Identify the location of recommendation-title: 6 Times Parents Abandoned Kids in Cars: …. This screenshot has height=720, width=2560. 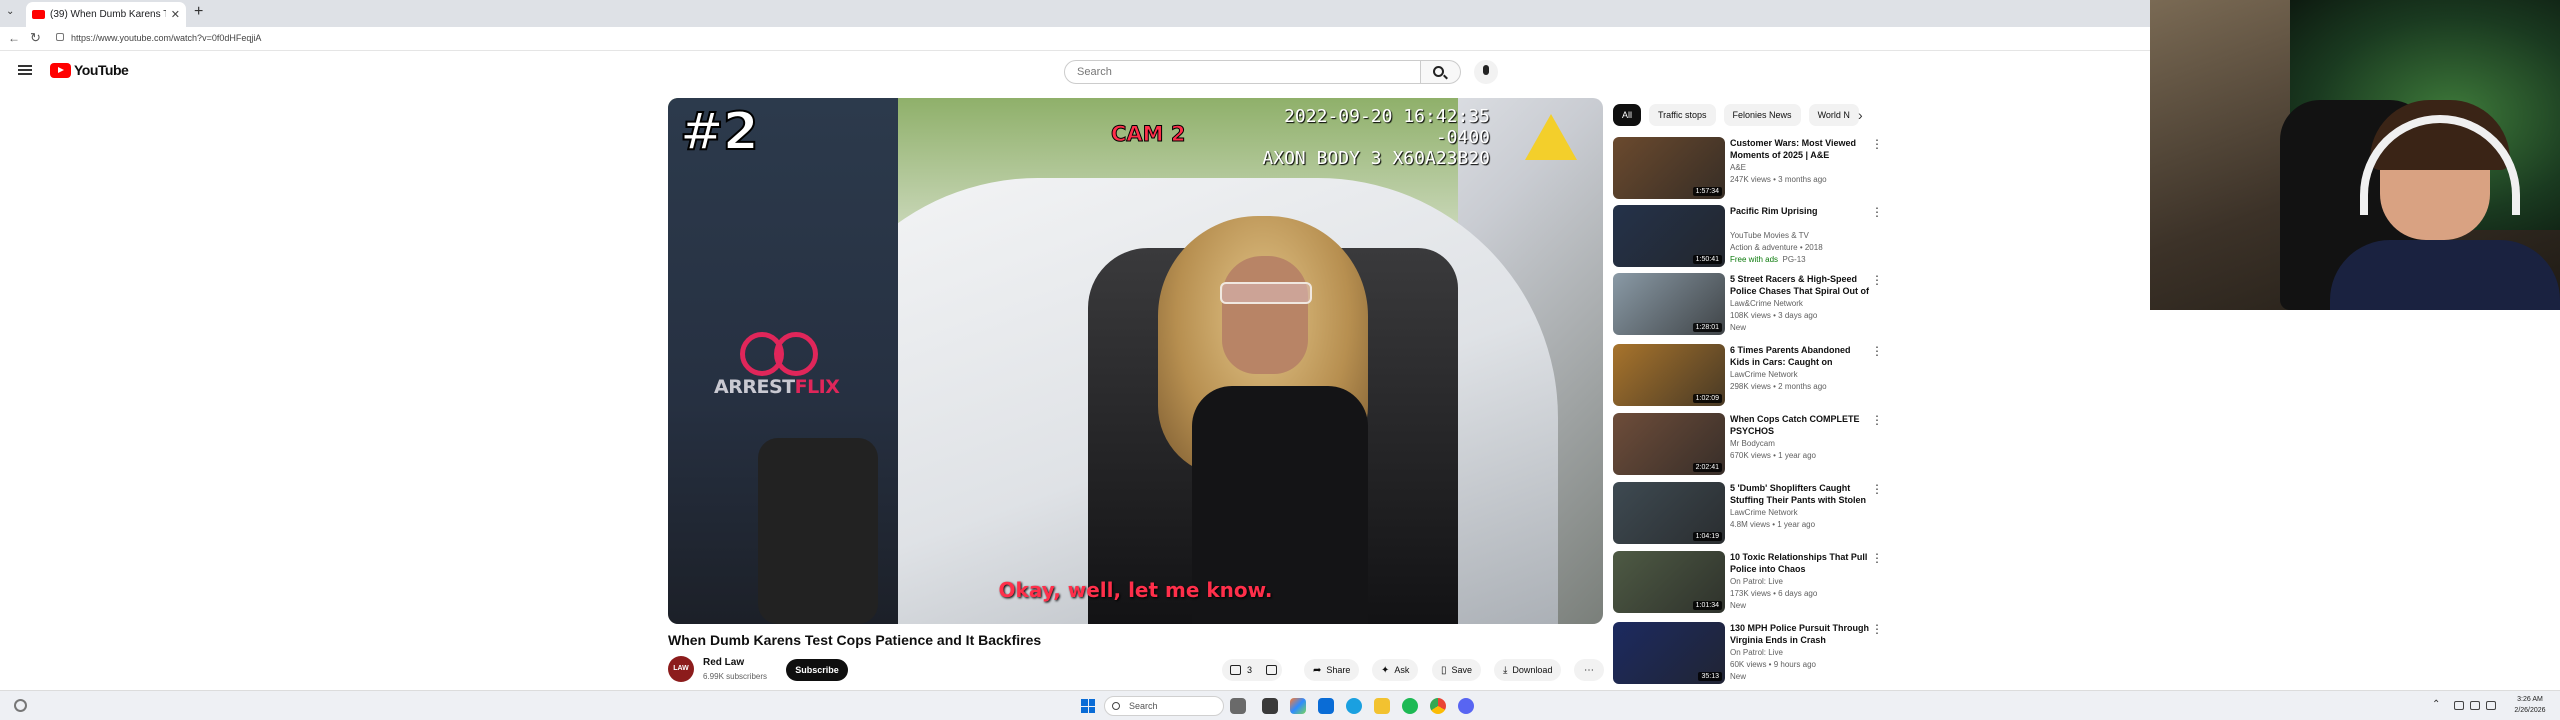
(1801, 356).